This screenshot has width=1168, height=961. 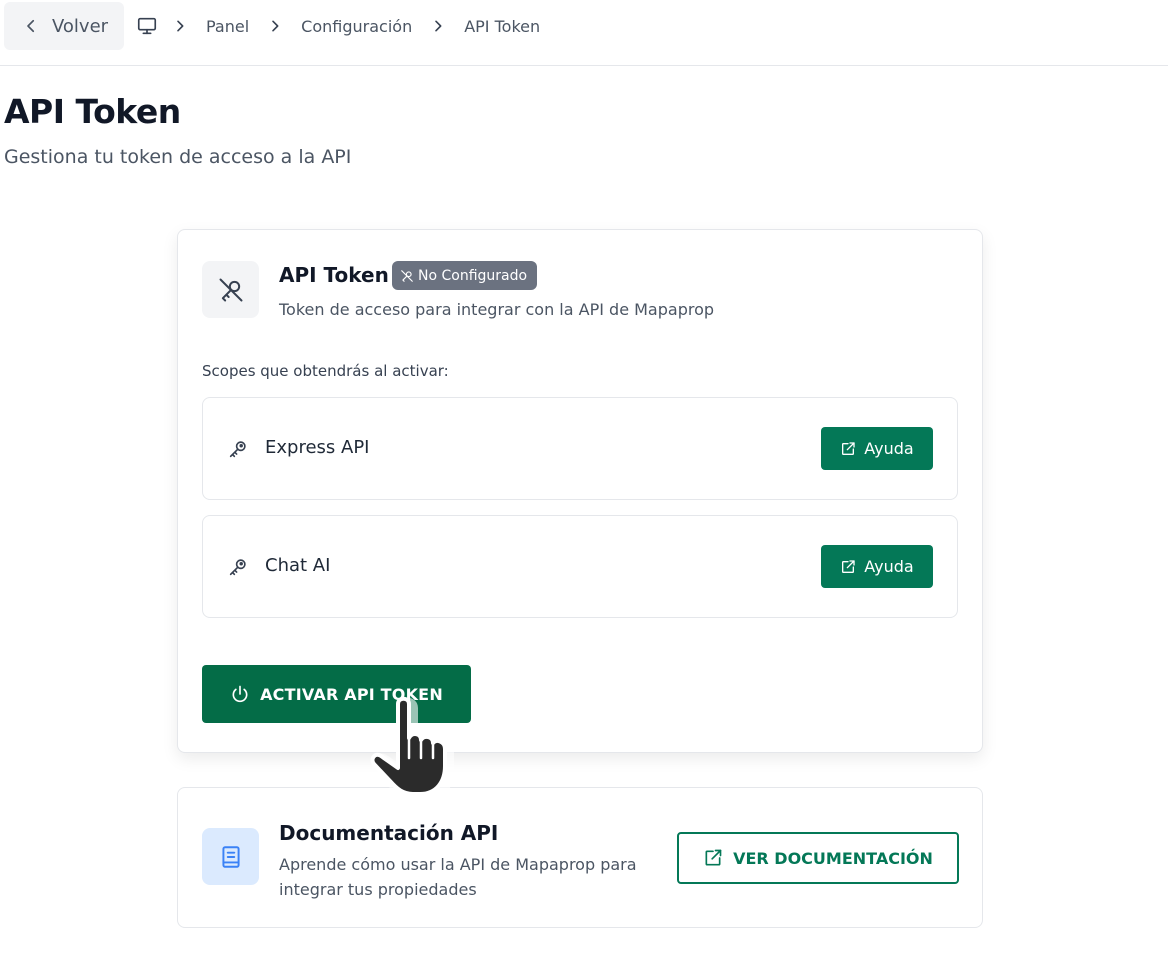 What do you see at coordinates (240, 694) in the screenshot?
I see `power-icon` at bounding box center [240, 694].